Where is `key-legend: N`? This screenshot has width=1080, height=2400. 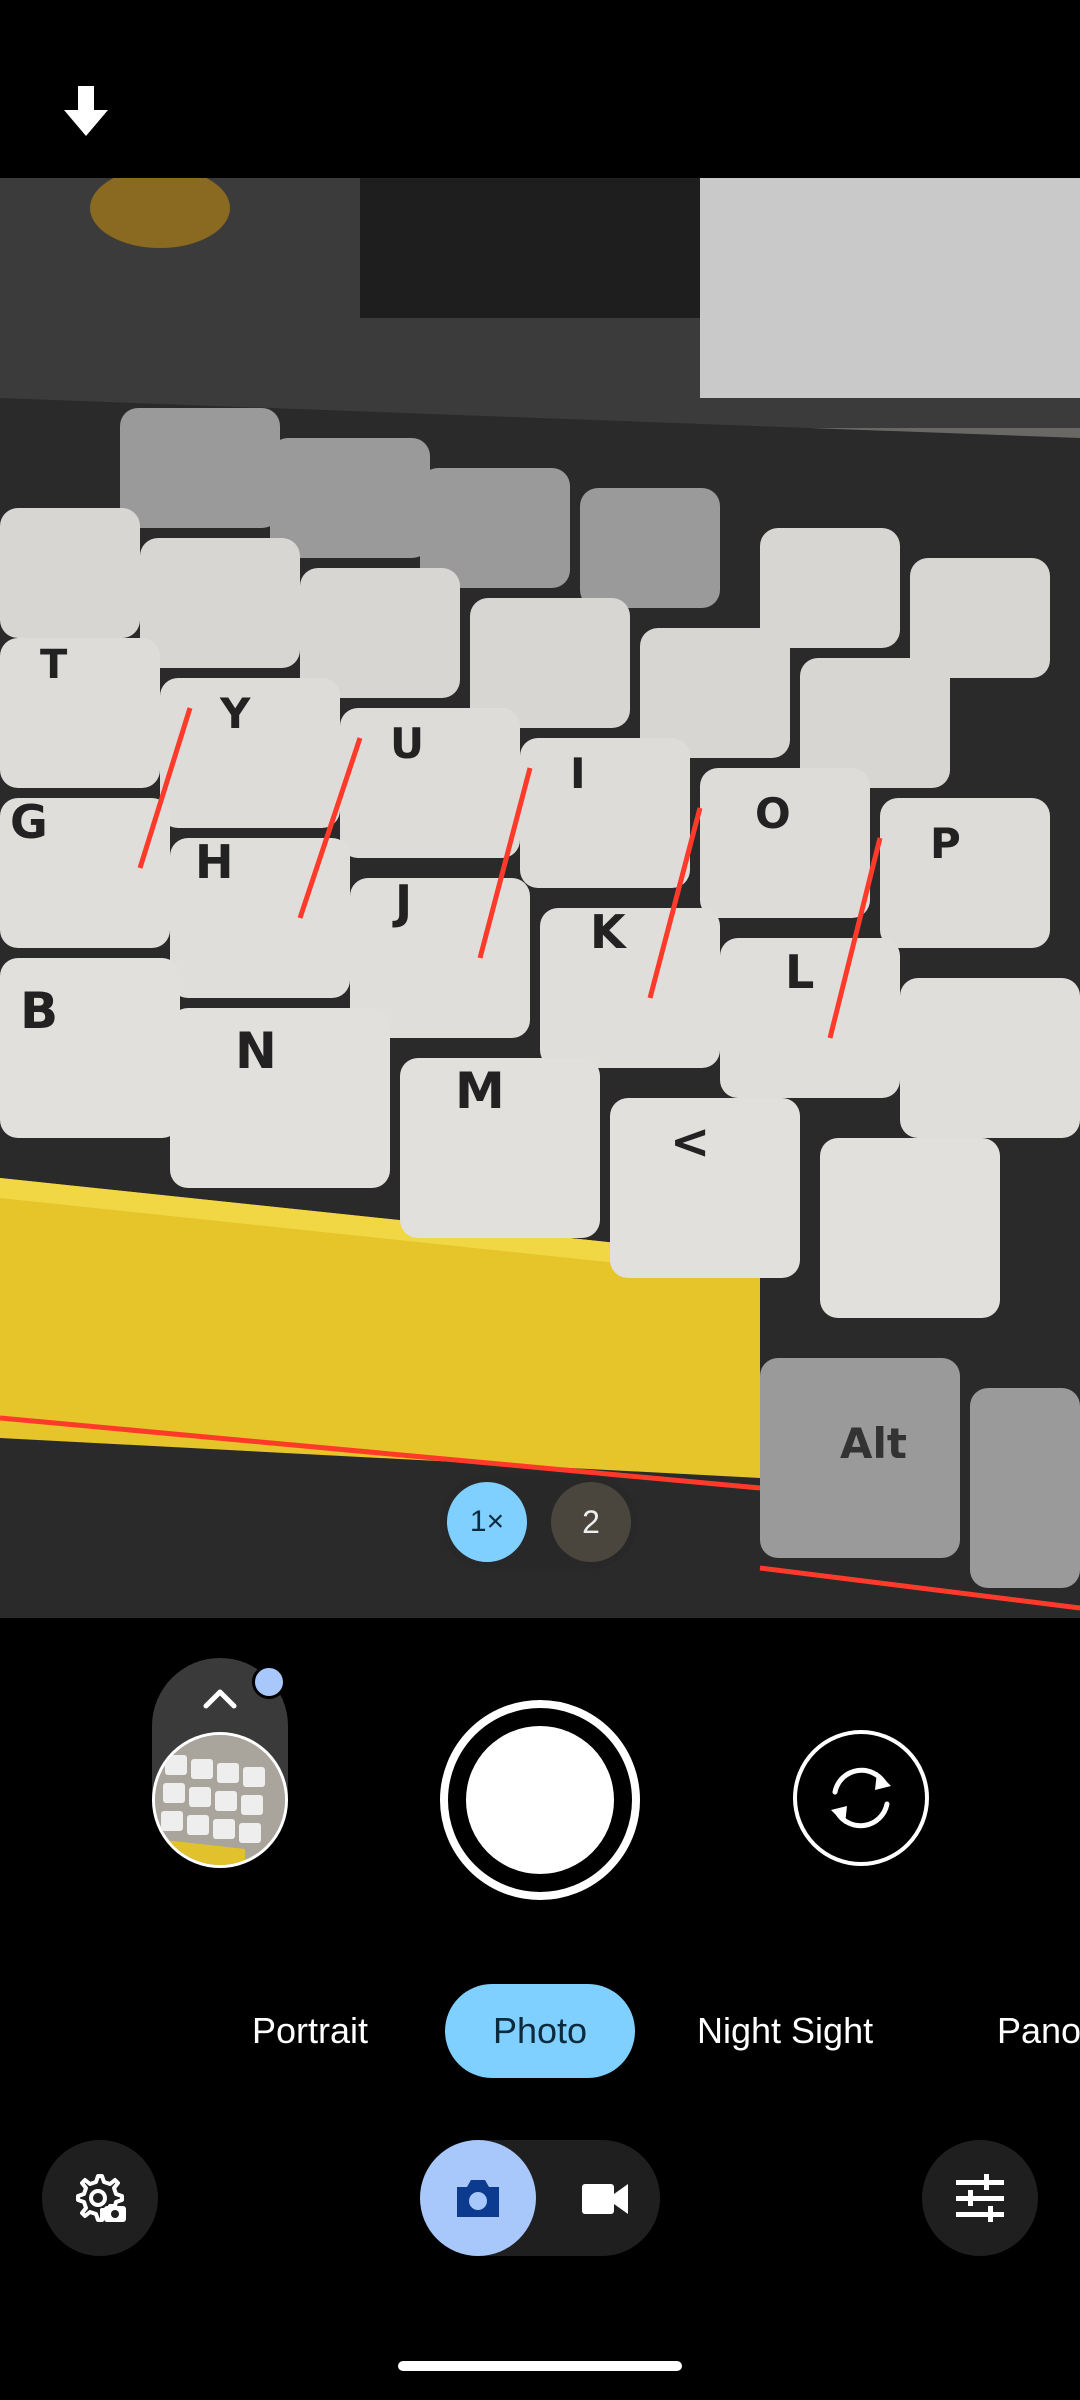 key-legend: N is located at coordinates (256, 1051).